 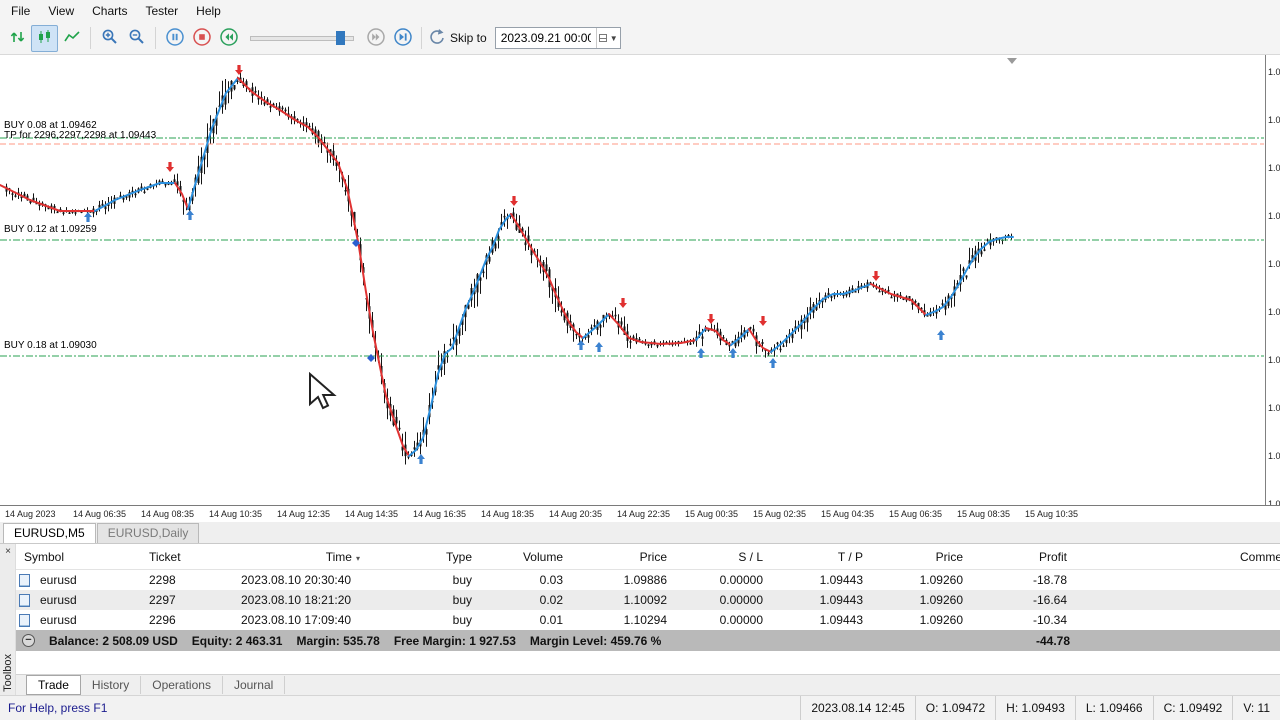 I want to click on chart-tab-eurusd-daily: EURUSD,Daily, so click(x=148, y=533).